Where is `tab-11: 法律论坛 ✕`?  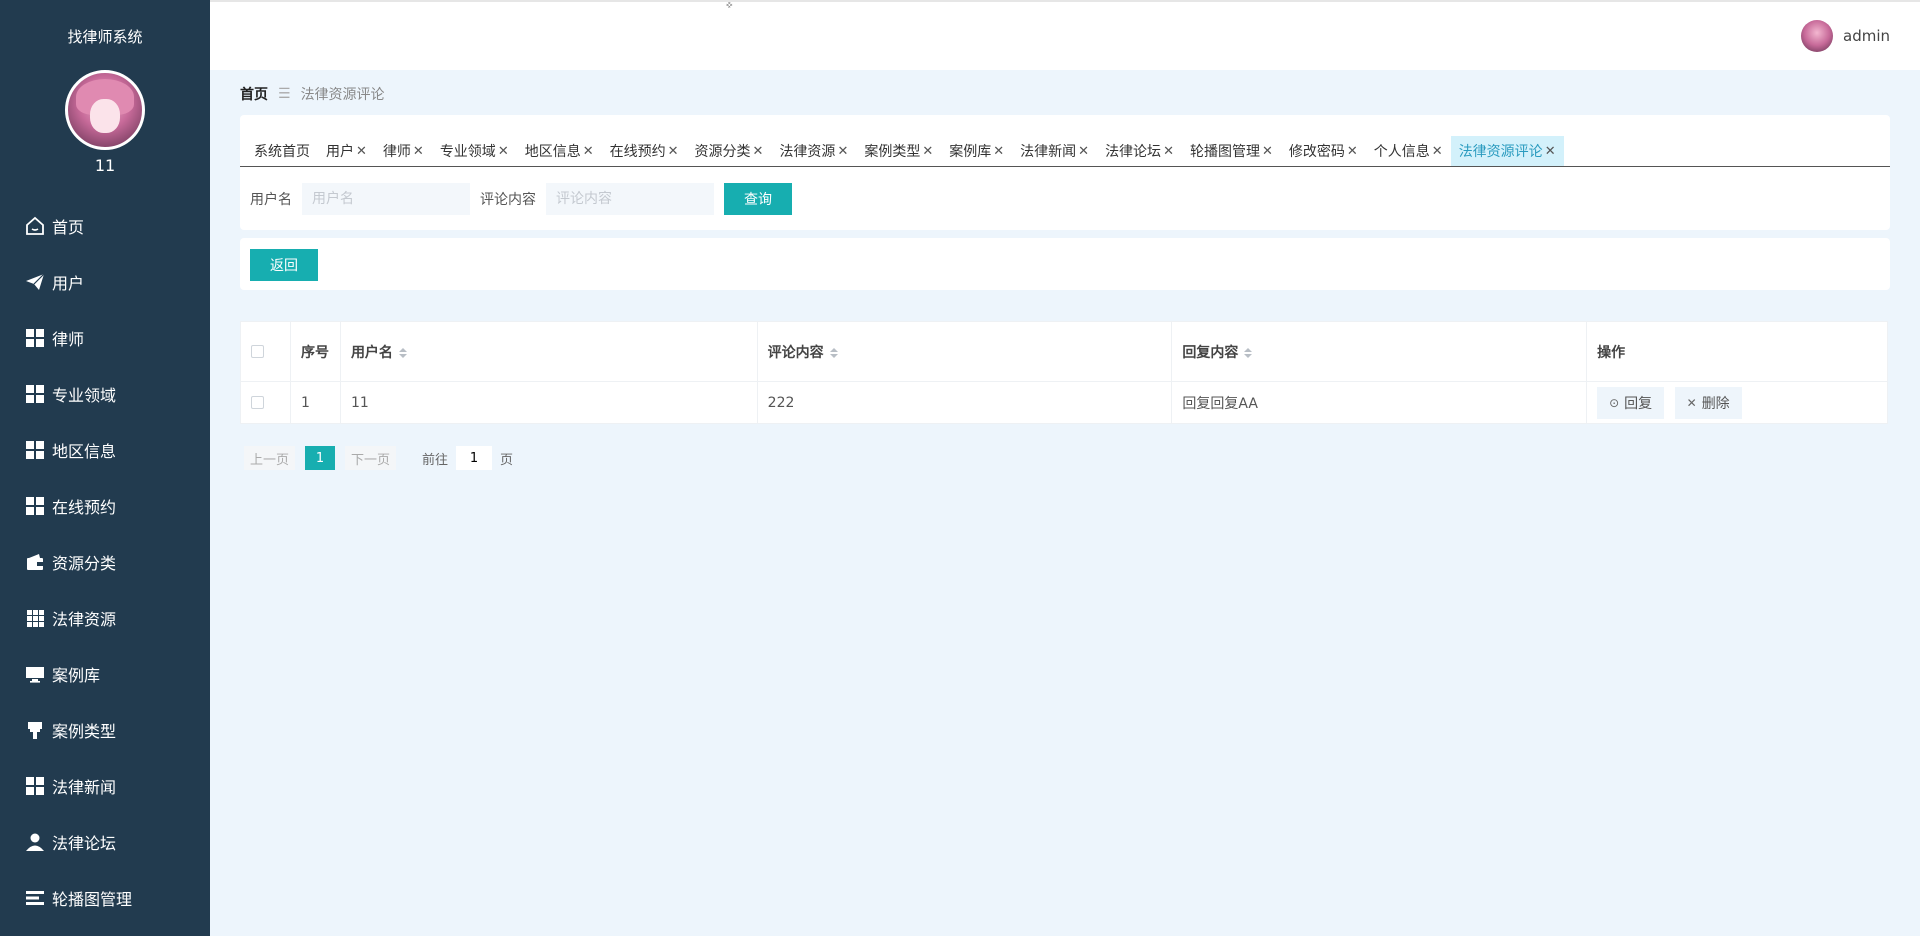
tab-11: 法律论坛 ✕ is located at coordinates (1139, 151).